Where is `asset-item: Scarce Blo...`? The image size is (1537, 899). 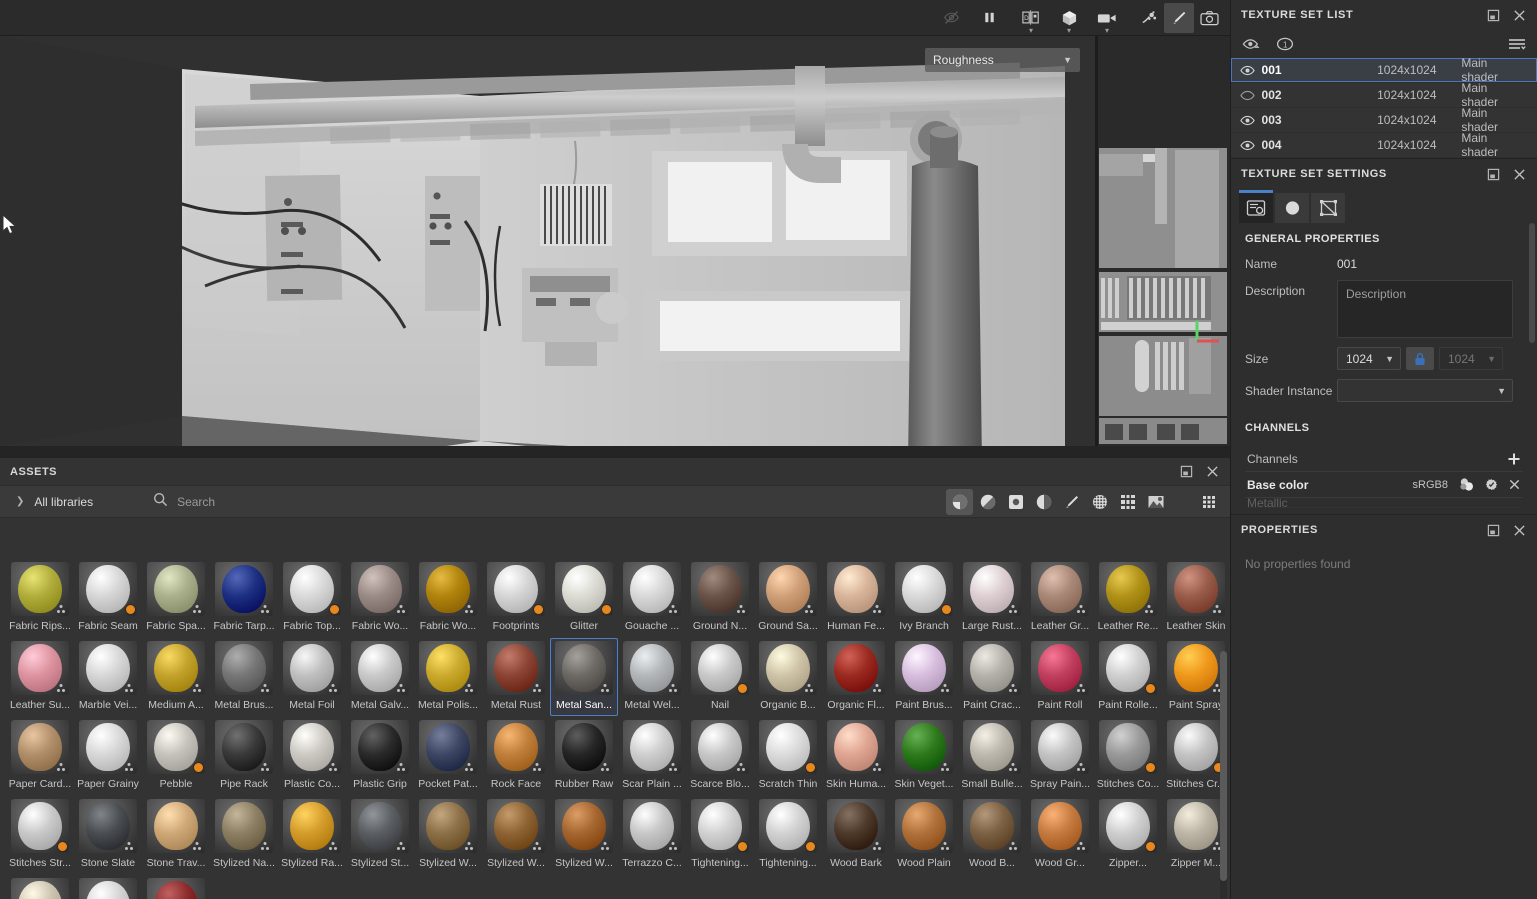
asset-item: Scarce Blo... is located at coordinates (720, 756).